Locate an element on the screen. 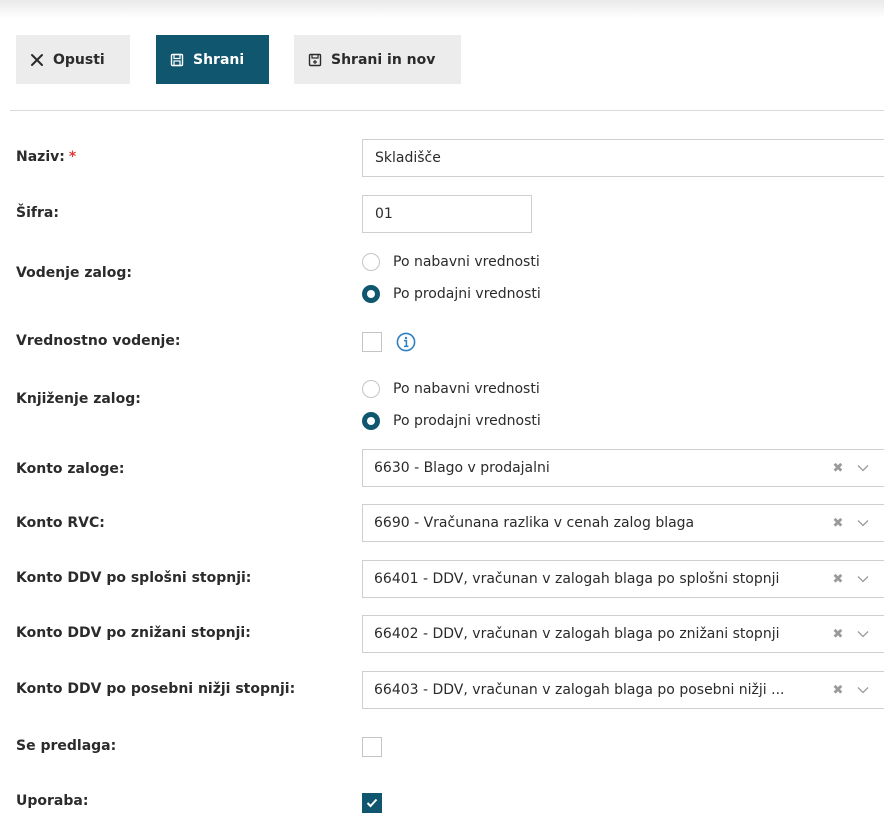 The image size is (884, 839). konto-zaloge-label: Konto zaloge: is located at coordinates (70, 469).